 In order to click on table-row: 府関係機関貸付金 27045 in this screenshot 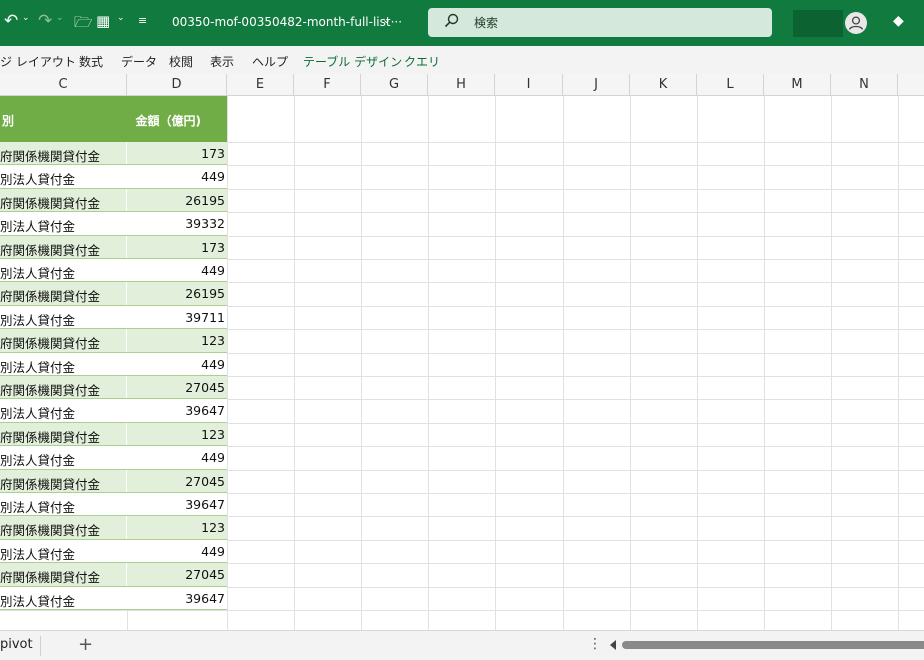, I will do `click(113, 481)`.